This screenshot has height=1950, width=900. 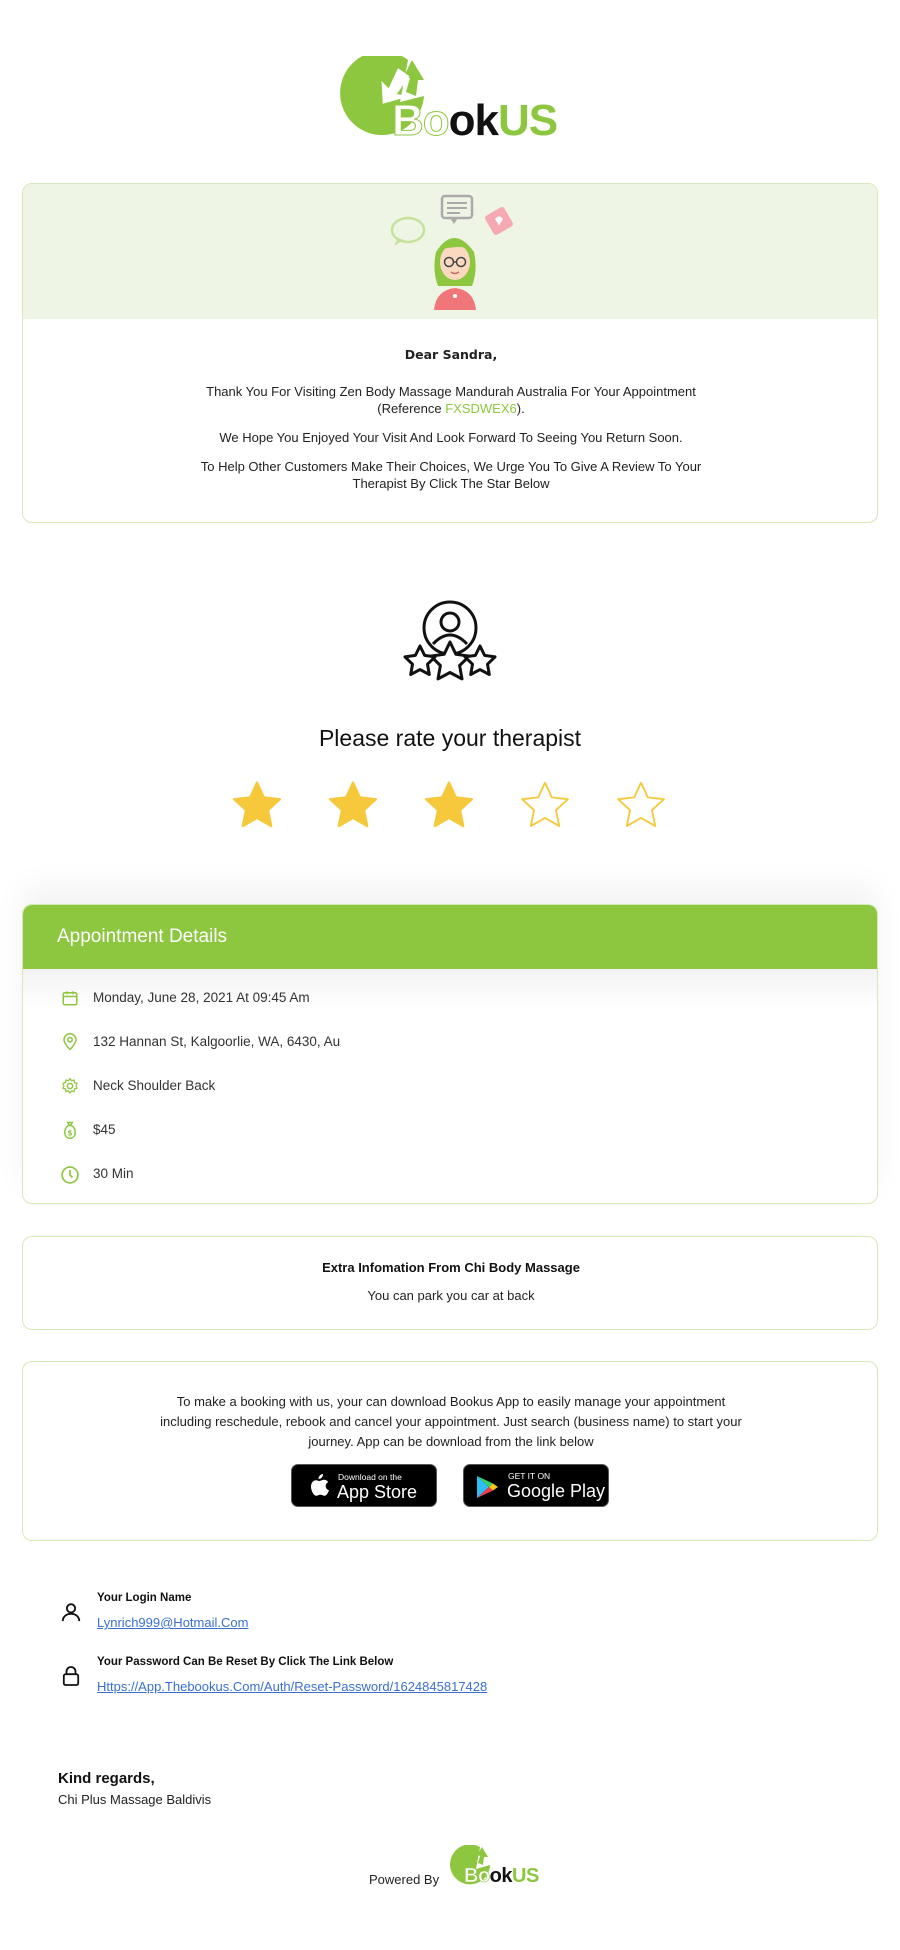 What do you see at coordinates (520, 408) in the screenshot?
I see `reference-suffix: ).` at bounding box center [520, 408].